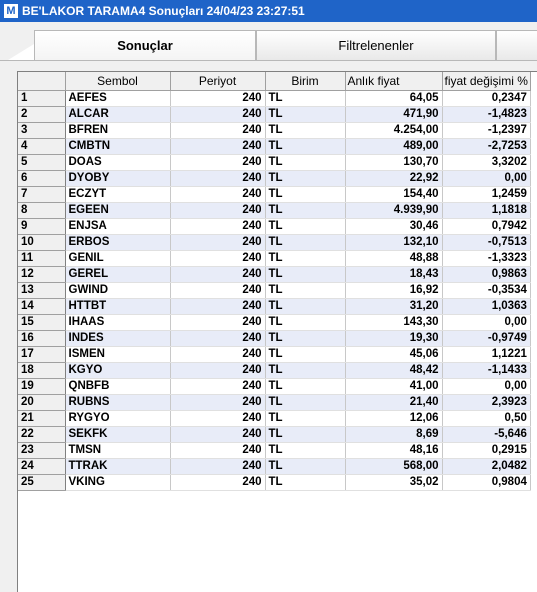 This screenshot has width=537, height=592. Describe the element at coordinates (274, 370) in the screenshot. I see `table-row: 18 KGYO 240 TL 48,42 -1,1433` at that location.